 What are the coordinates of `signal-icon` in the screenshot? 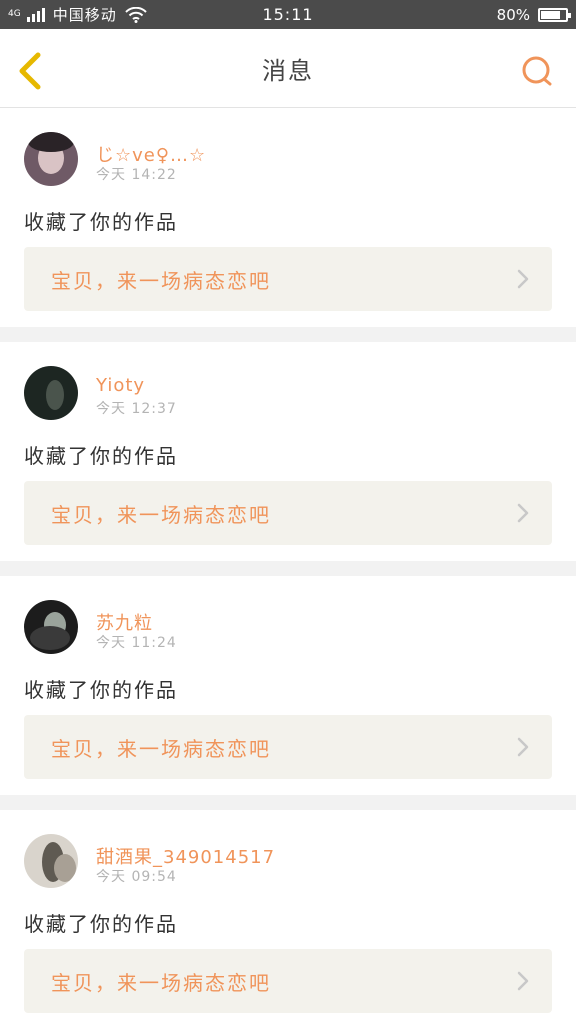 It's located at (35, 14).